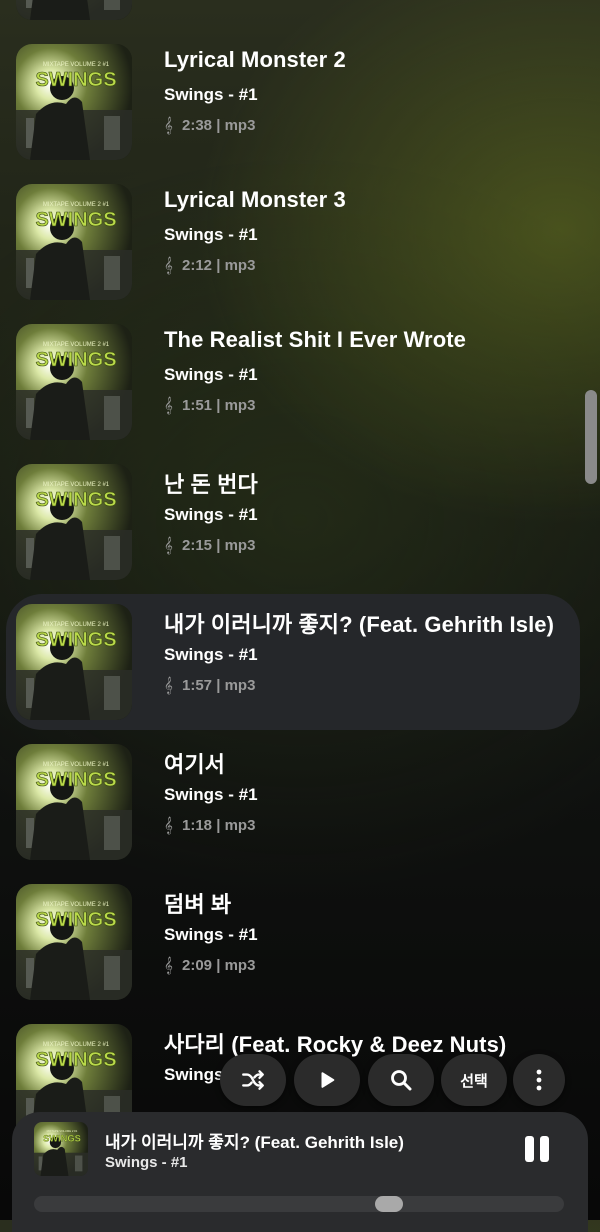  What do you see at coordinates (591, 437) in the screenshot?
I see `scrollbar-thumb` at bounding box center [591, 437].